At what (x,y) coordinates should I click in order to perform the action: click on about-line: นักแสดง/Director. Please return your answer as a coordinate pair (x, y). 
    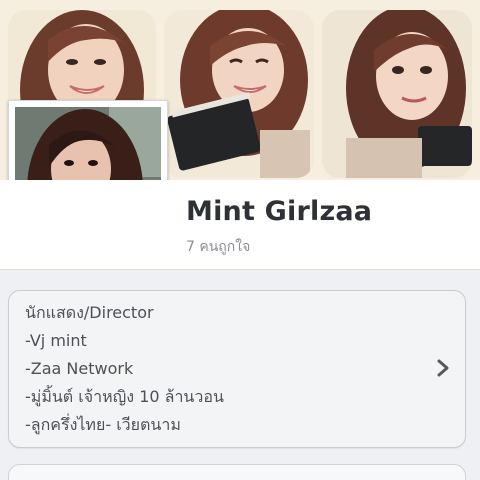
    Looking at the image, I should click on (89, 312).